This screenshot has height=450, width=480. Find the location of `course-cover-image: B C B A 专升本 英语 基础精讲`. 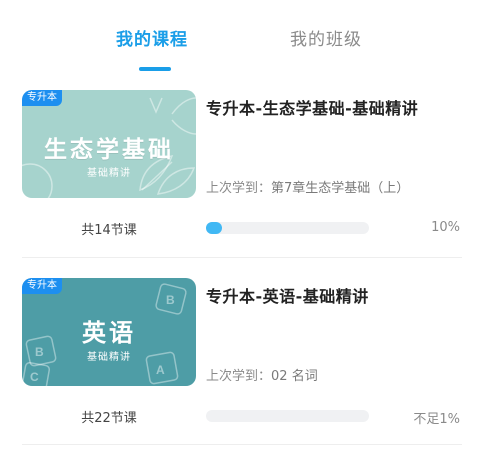

course-cover-image: B C B A 专升本 英语 基础精讲 is located at coordinates (109, 332).